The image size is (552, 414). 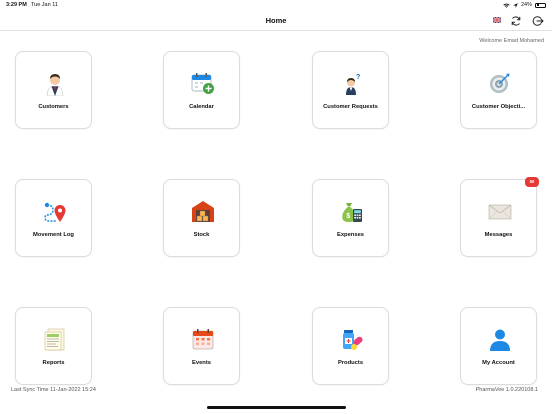 I want to click on status-bar: 3:29 PM Tue Jan 11 24%, so click(x=276, y=6).